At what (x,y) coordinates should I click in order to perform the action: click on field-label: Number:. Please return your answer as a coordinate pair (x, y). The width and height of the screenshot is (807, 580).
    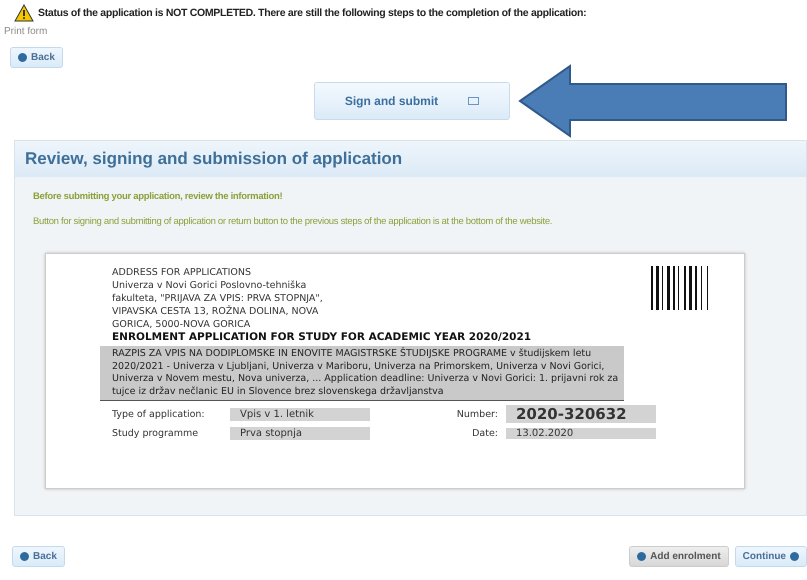
    Looking at the image, I should click on (477, 414).